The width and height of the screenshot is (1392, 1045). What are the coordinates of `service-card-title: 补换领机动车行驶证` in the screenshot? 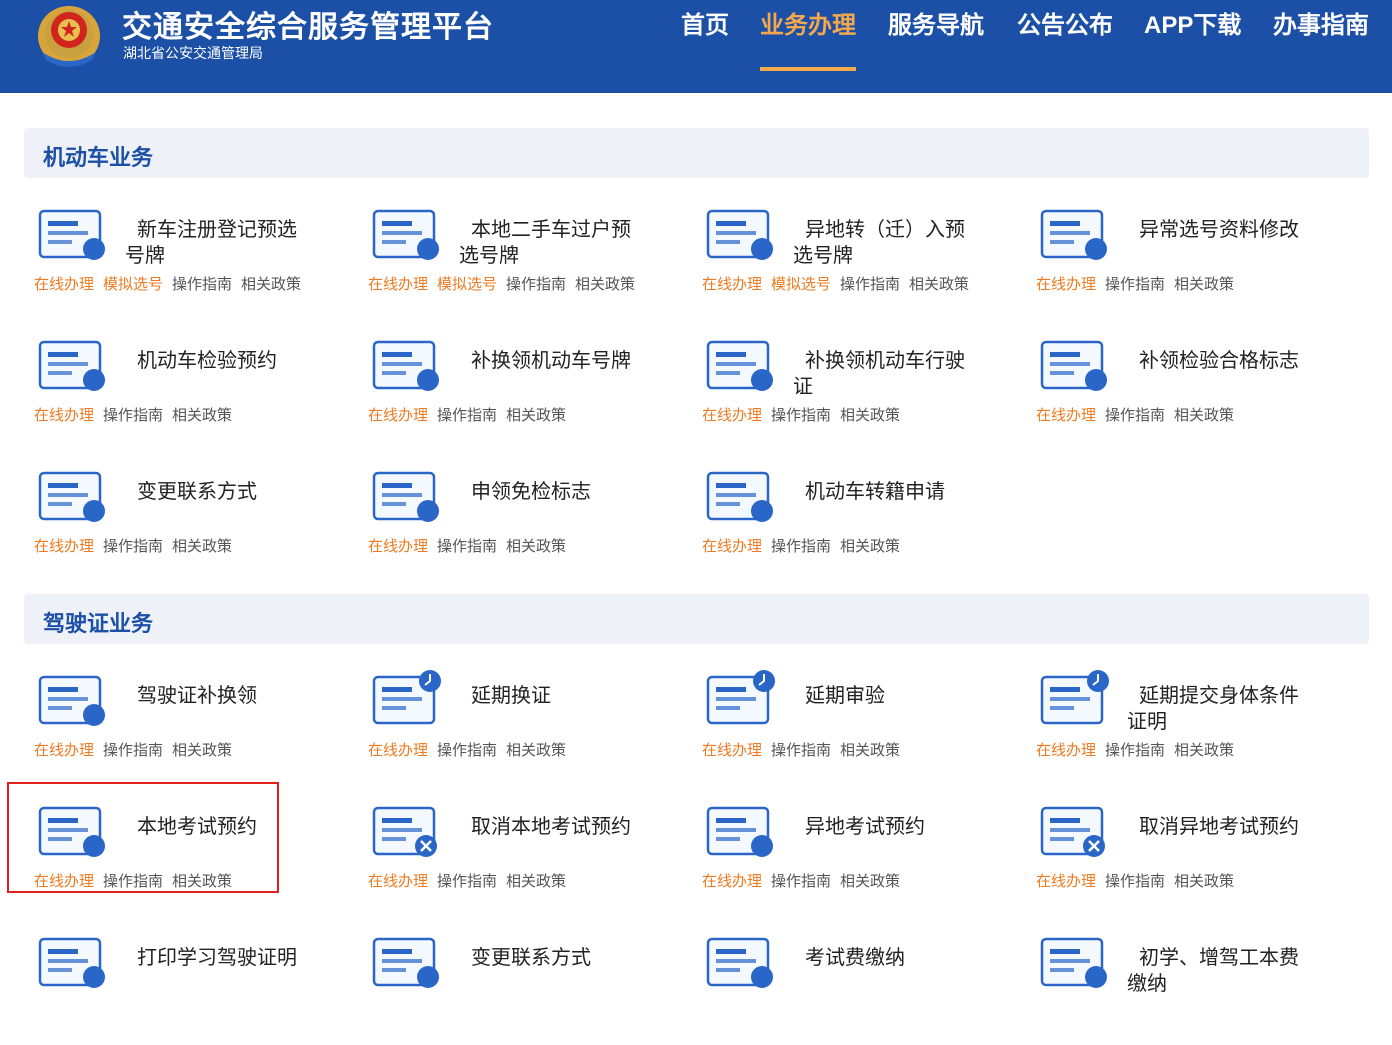 It's located at (885, 374).